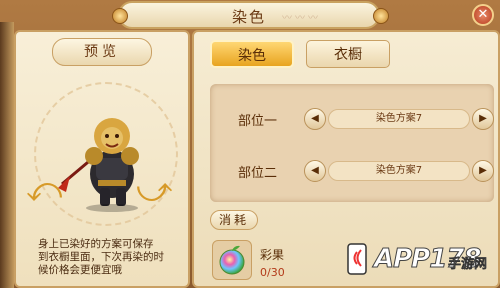  I want to click on tab-wardrobe: 衣橱, so click(348, 54).